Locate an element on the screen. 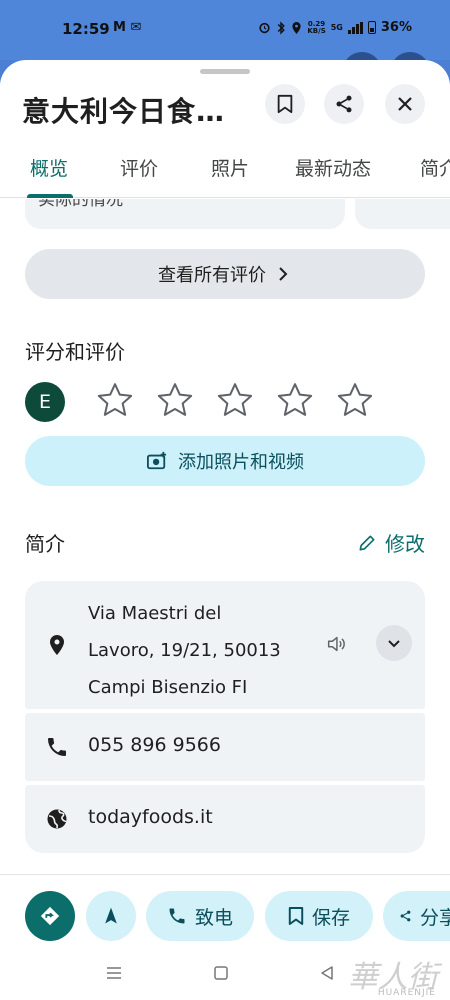 This screenshot has width=450, height=1000. see-all-reviews-button: 查看所有评价 is located at coordinates (225, 274).